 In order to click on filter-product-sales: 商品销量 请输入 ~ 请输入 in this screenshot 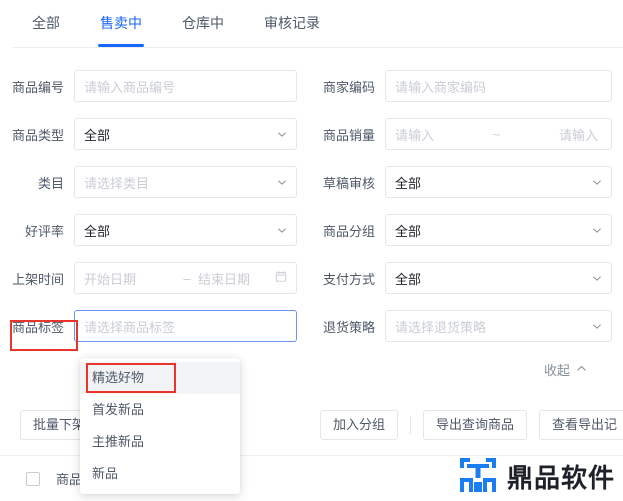, I will do `click(466, 134)`.